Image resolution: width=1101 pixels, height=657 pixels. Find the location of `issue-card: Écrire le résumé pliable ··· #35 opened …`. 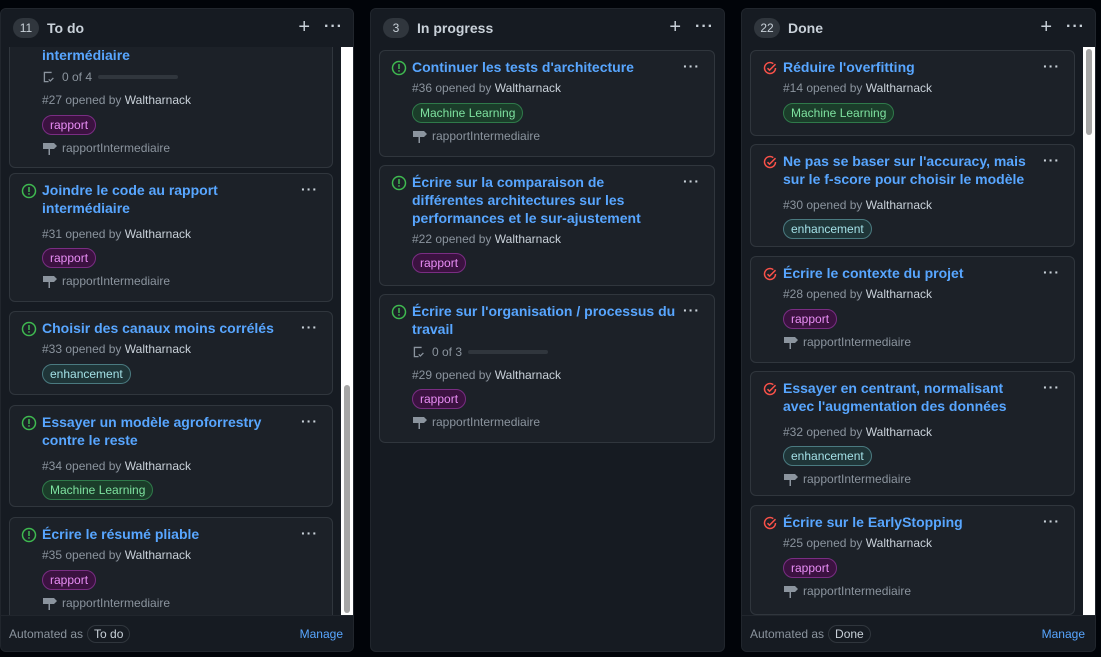

issue-card: Écrire le résumé pliable ··· #35 opened … is located at coordinates (171, 566).